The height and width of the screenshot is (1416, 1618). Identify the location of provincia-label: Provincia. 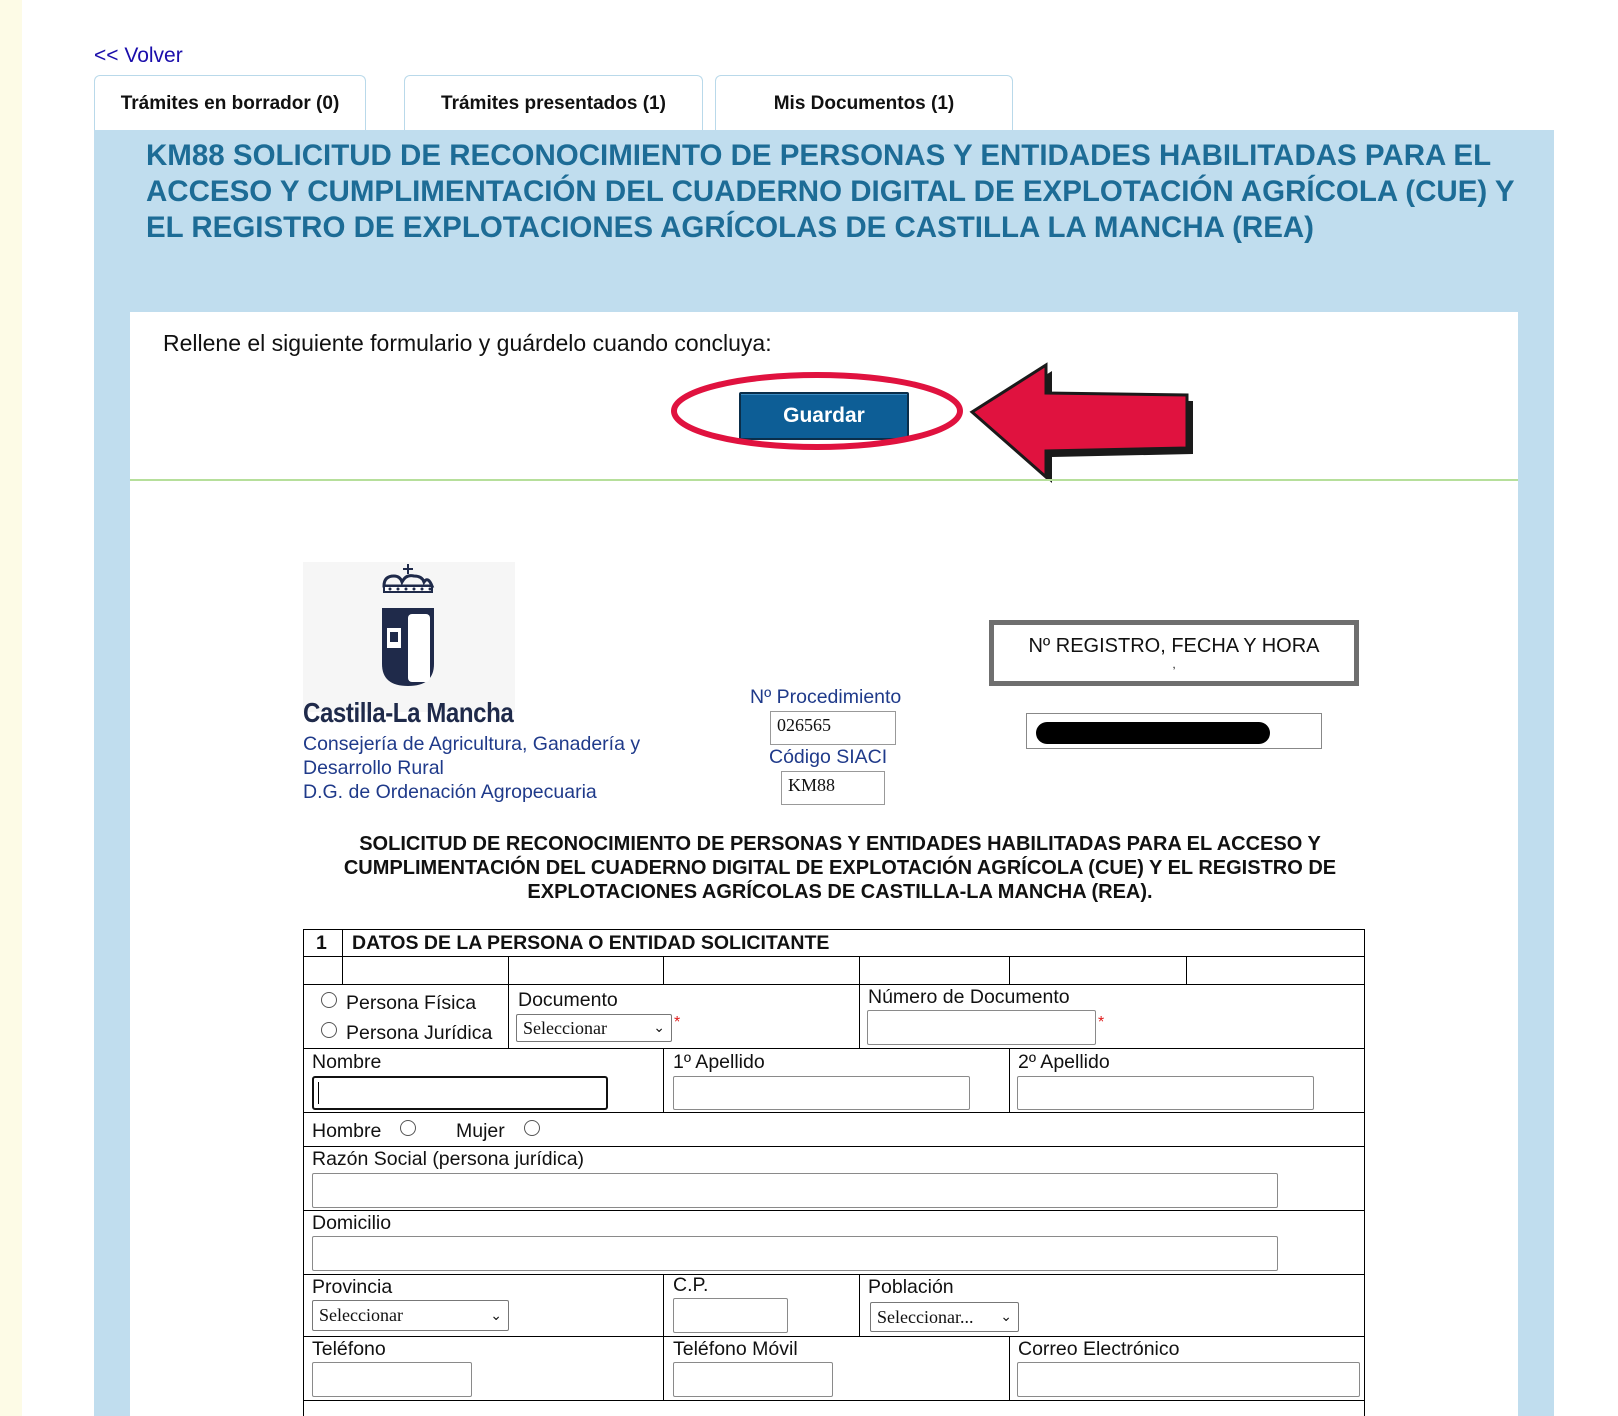
(352, 1287).